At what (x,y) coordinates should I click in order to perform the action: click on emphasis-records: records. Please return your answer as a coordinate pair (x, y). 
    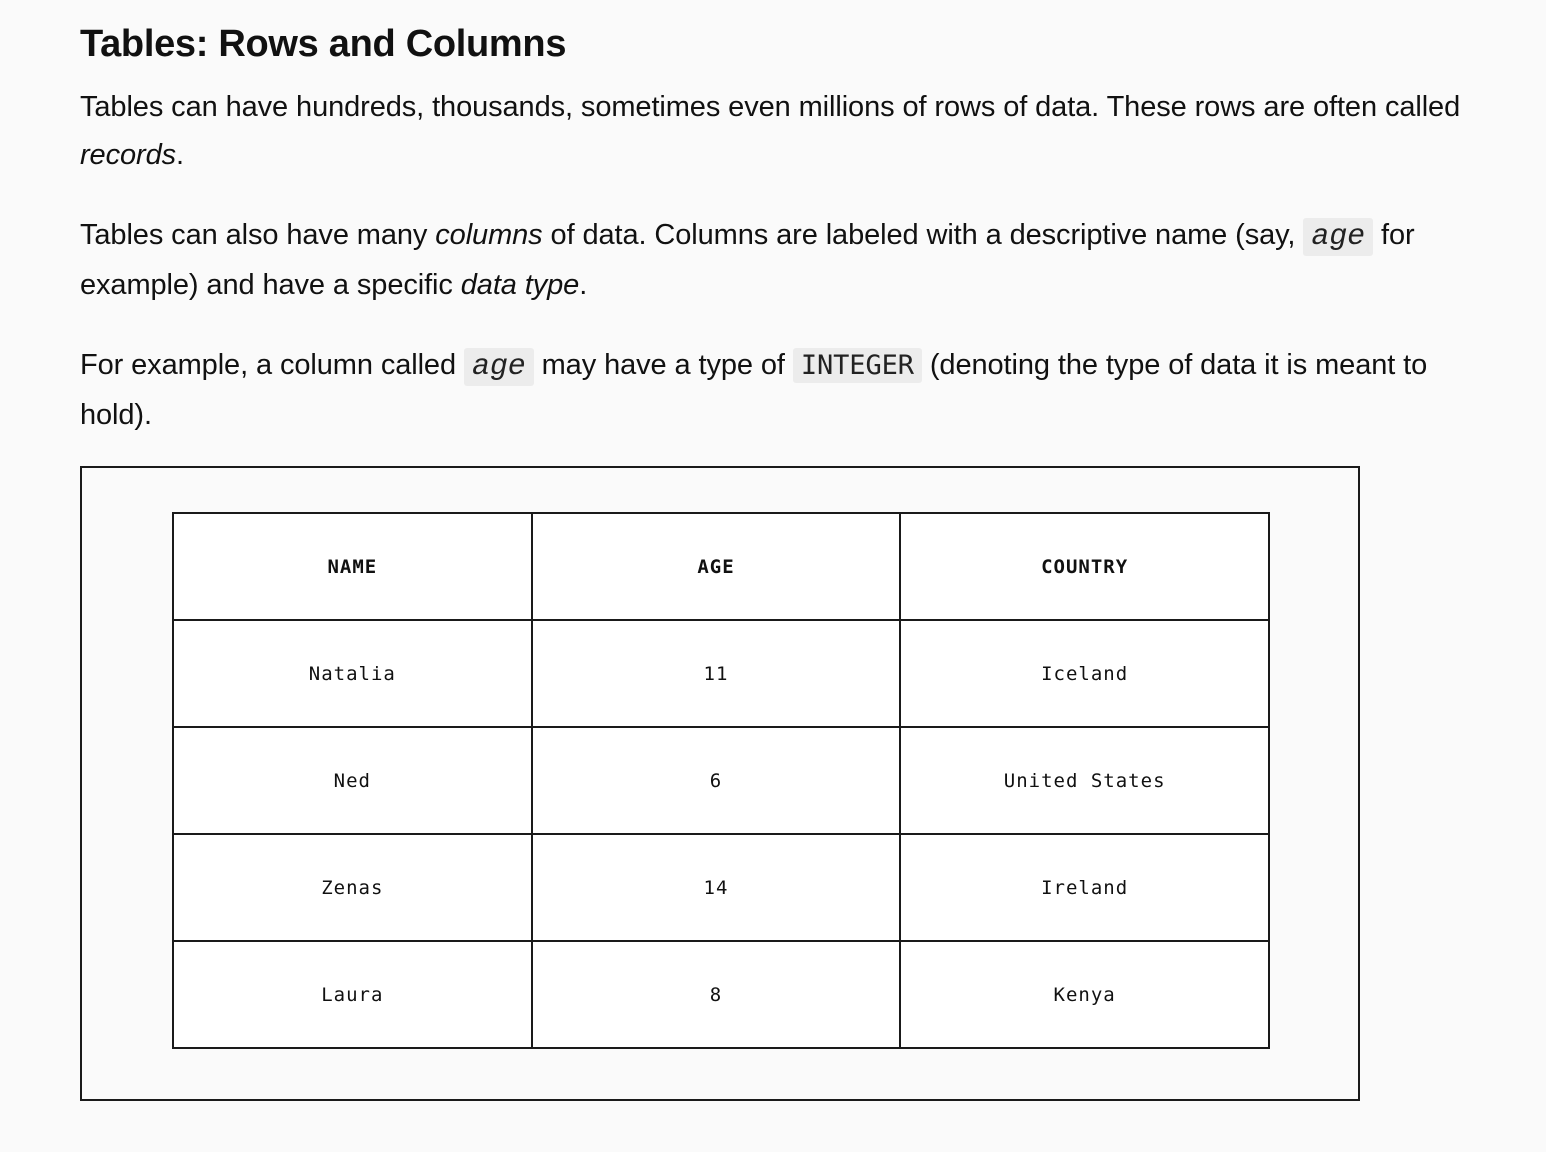
    Looking at the image, I should click on (128, 155).